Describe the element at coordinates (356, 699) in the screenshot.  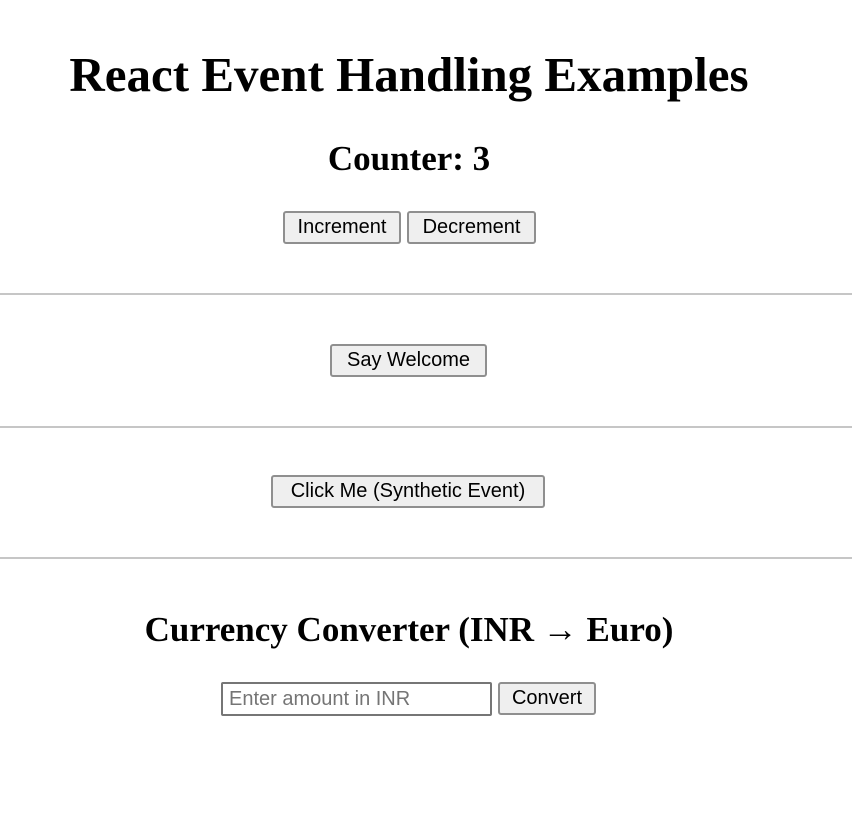
I see `inr-amount-input` at that location.